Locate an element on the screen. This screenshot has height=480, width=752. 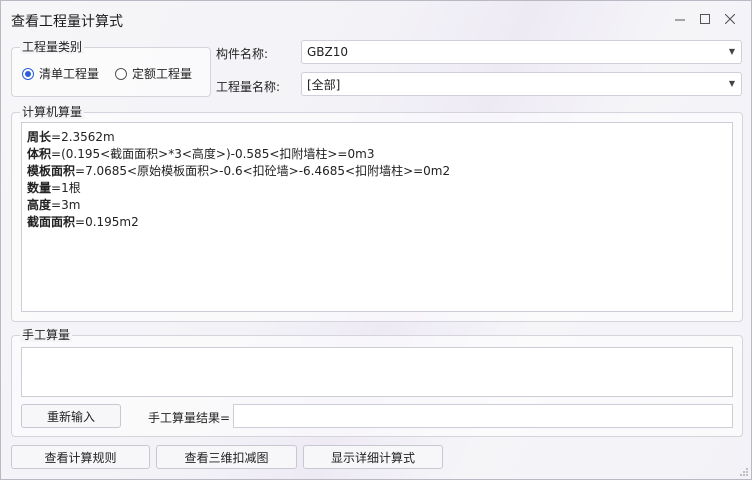
component-name-value: GBZ10 is located at coordinates (328, 52).